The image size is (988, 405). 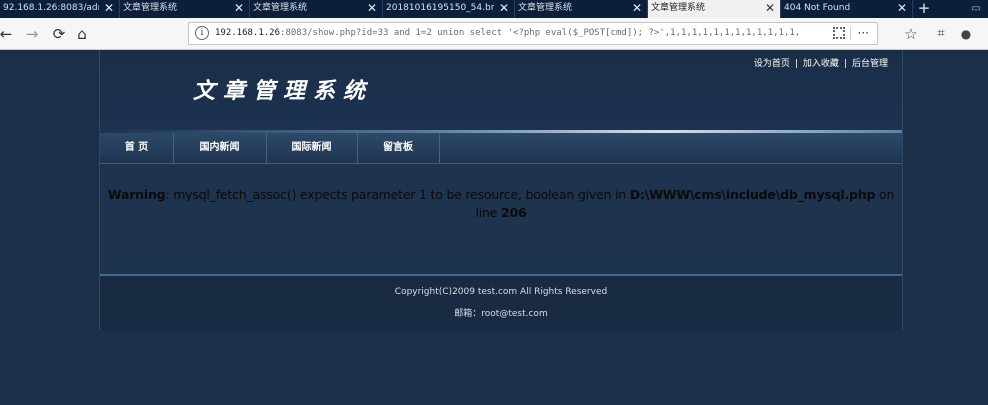 I want to click on tab-404: 404 Not Found ✕, so click(x=847, y=9).